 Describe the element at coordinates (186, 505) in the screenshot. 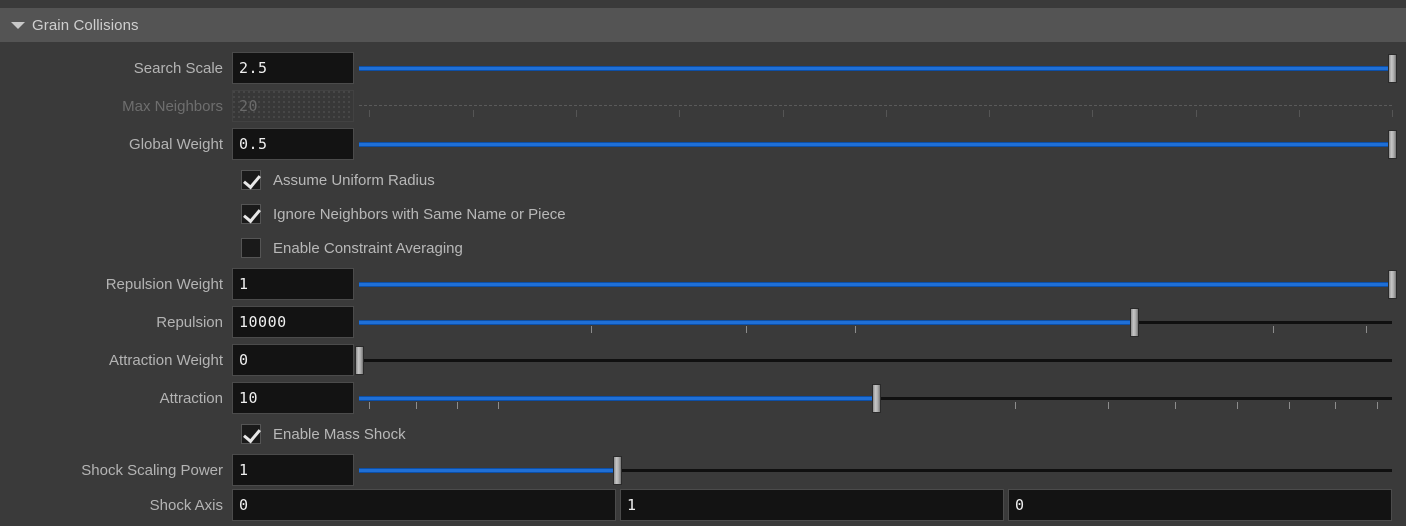

I see `param-label-shock-axis: Shock Axis` at that location.